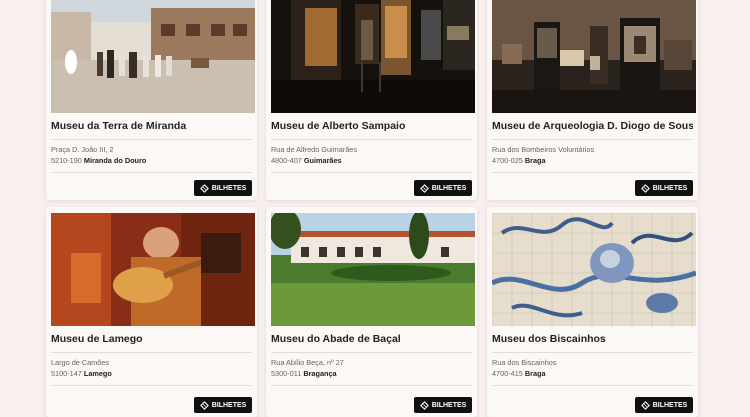 The height and width of the screenshot is (417, 750). I want to click on postcode: 5300-011, so click(286, 373).